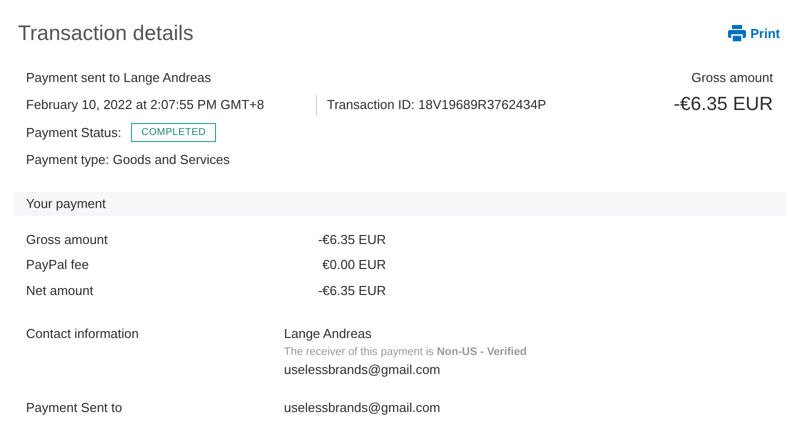  What do you see at coordinates (119, 77) in the screenshot?
I see `recipient-text: Payment sent to Lange Andreas` at bounding box center [119, 77].